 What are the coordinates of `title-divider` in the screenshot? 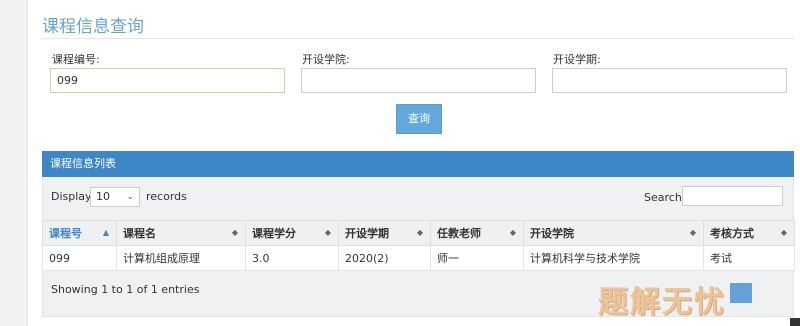 It's located at (418, 38).